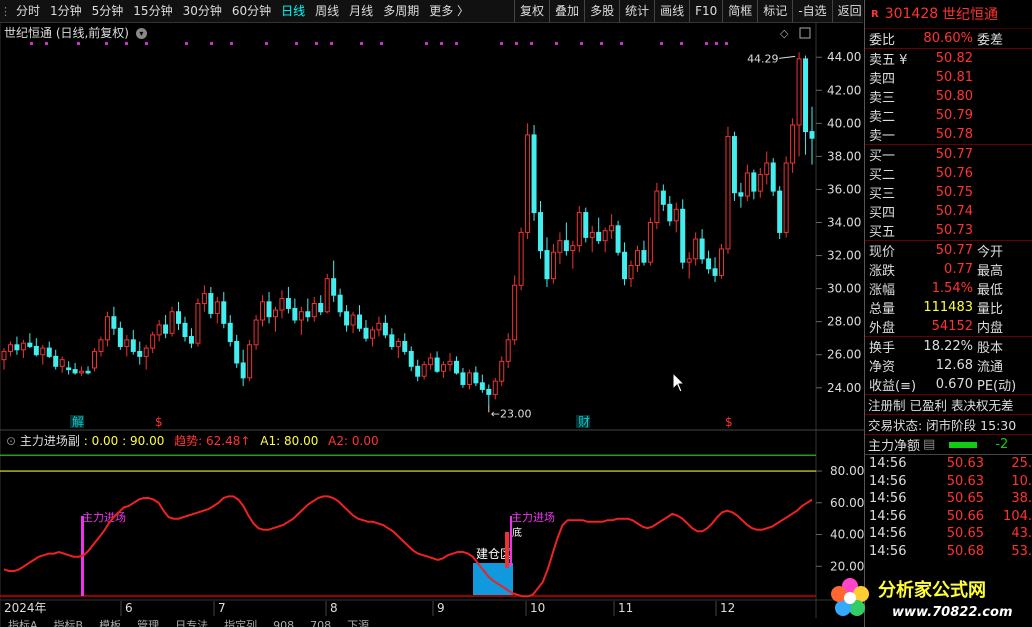  Describe the element at coordinates (954, 173) in the screenshot. I see `buy-price: 50.76` at that location.